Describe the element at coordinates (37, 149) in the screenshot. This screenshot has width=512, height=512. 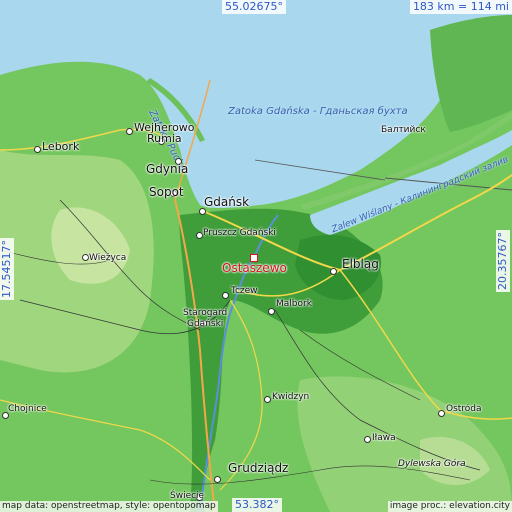
I see `lebork-marker` at that location.